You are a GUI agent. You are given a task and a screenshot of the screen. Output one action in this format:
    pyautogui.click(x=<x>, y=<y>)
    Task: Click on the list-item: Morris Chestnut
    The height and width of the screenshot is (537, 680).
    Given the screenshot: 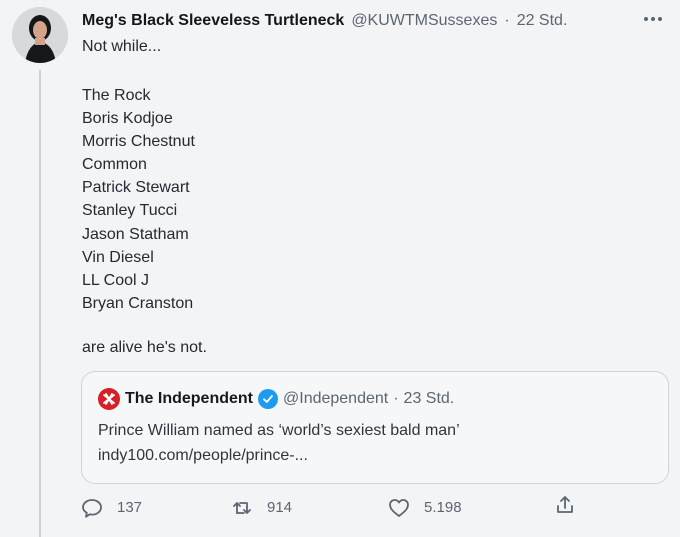 What is the action you would take?
    pyautogui.click(x=138, y=142)
    